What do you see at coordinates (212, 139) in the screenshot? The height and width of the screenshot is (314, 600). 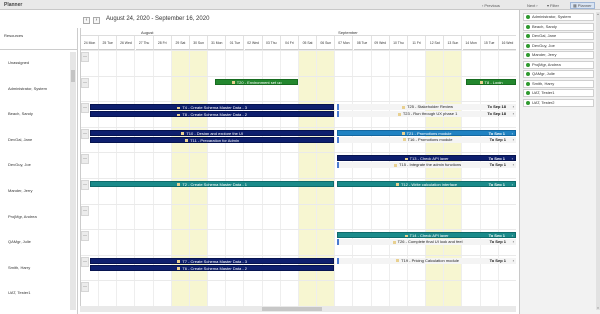 I see `task-bar: T11 - Preparation for Admin` at bounding box center [212, 139].